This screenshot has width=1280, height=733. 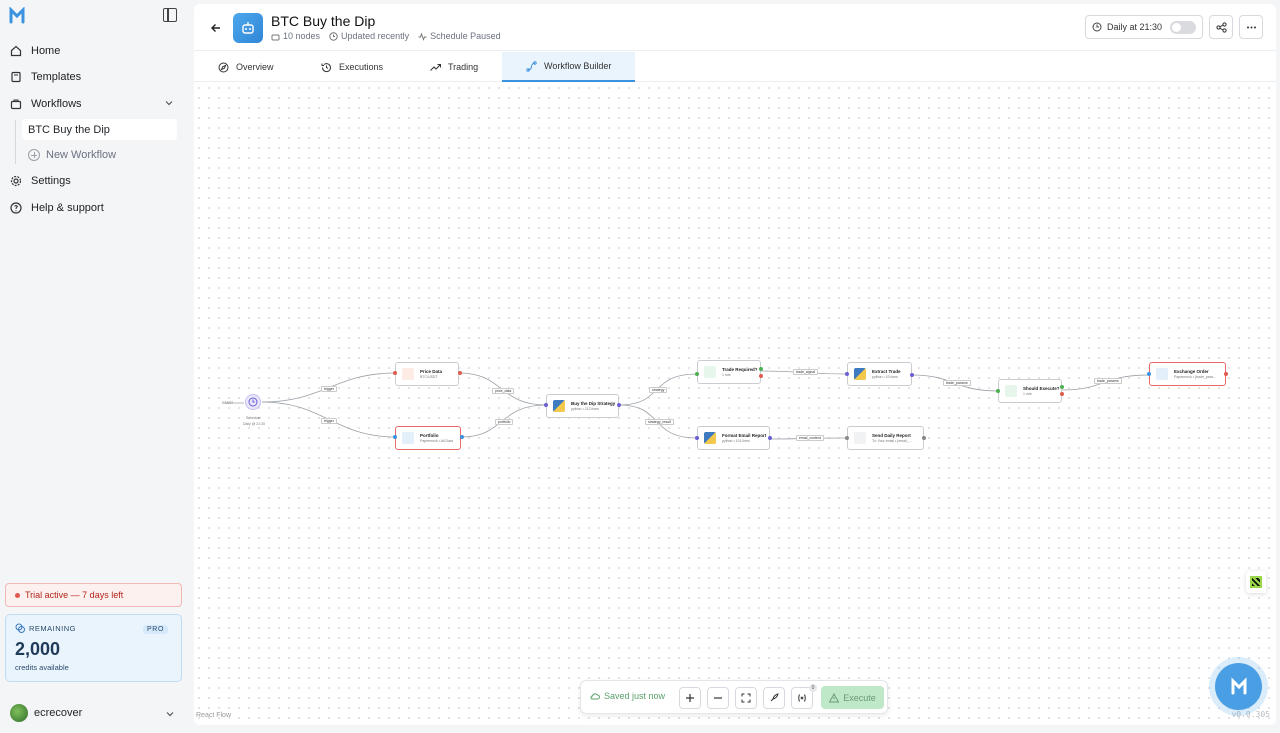 What do you see at coordinates (46, 104) in the screenshot?
I see `nav-workflows: Workflows` at bounding box center [46, 104].